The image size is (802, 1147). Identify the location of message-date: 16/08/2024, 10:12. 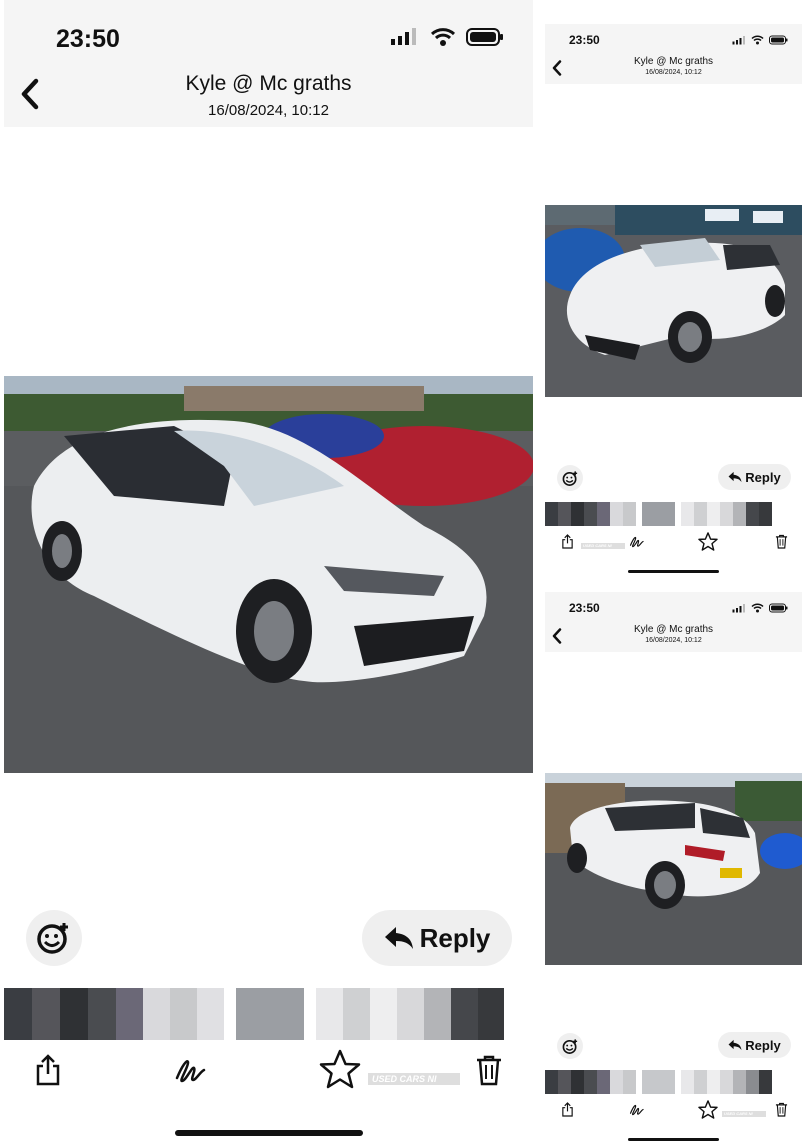
(673, 72).